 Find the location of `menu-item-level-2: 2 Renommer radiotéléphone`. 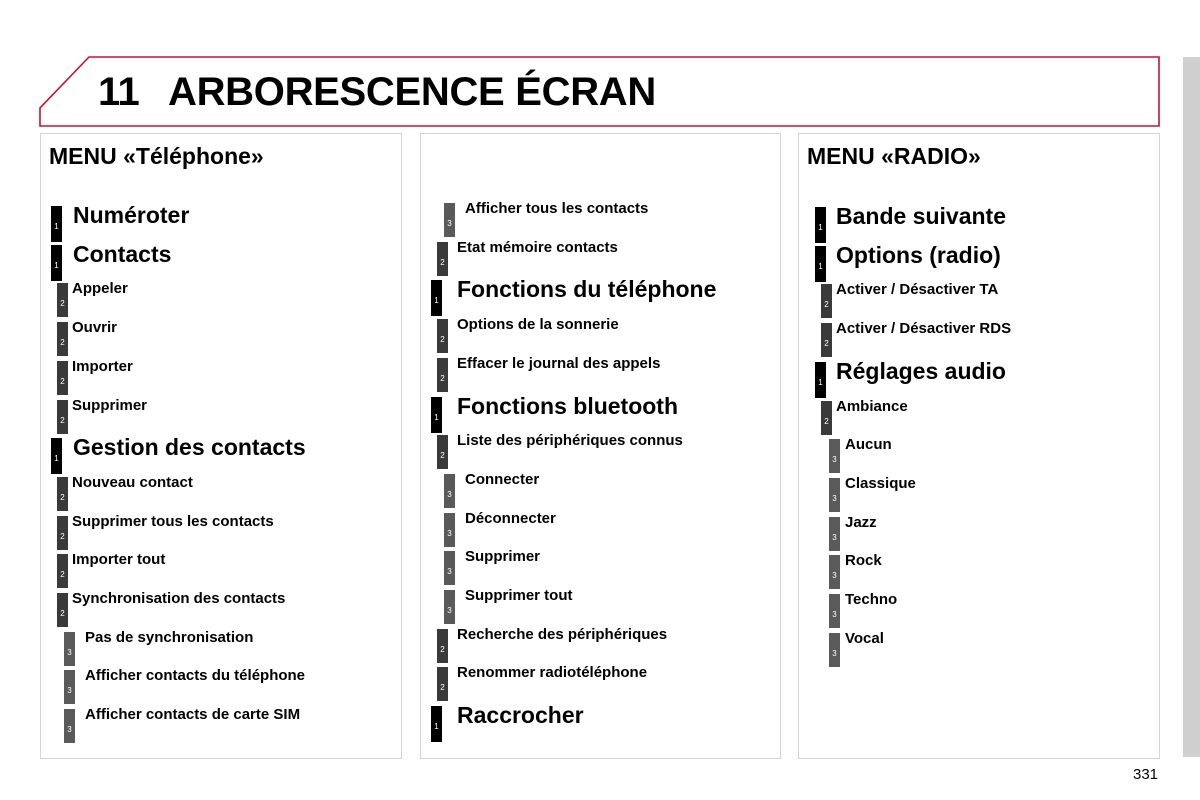

menu-item-level-2: 2 Renommer radiotéléphone is located at coordinates (591, 683).